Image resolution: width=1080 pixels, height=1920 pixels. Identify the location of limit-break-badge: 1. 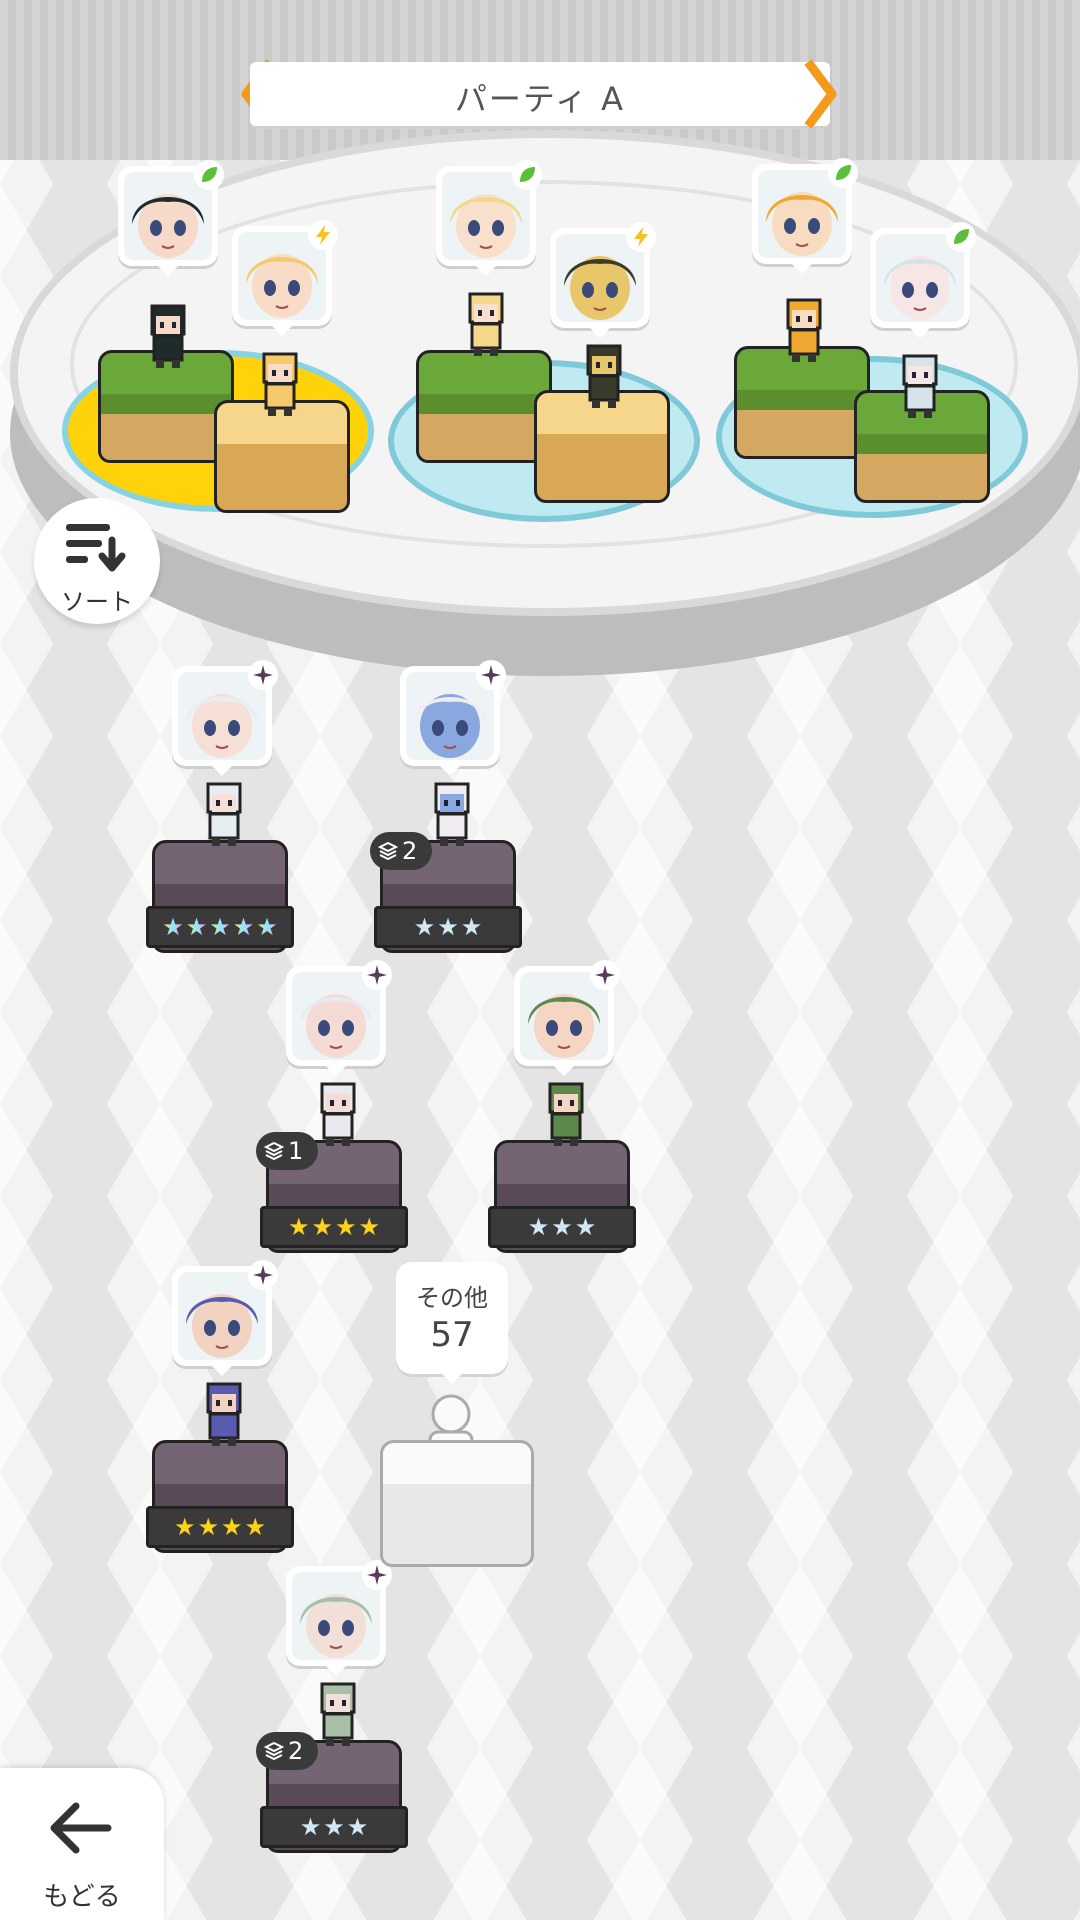
(287, 1151).